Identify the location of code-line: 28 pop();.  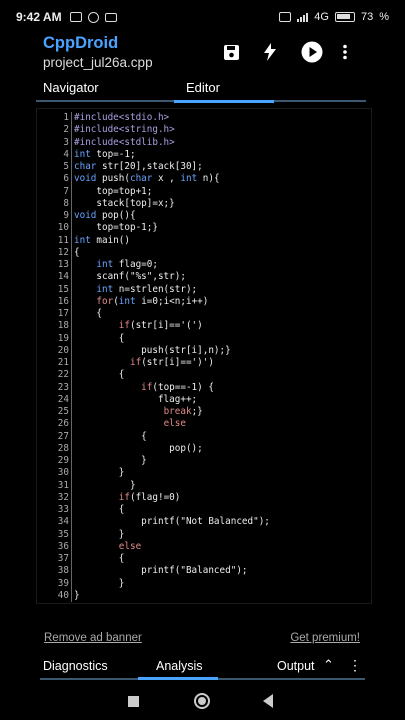
(205, 448).